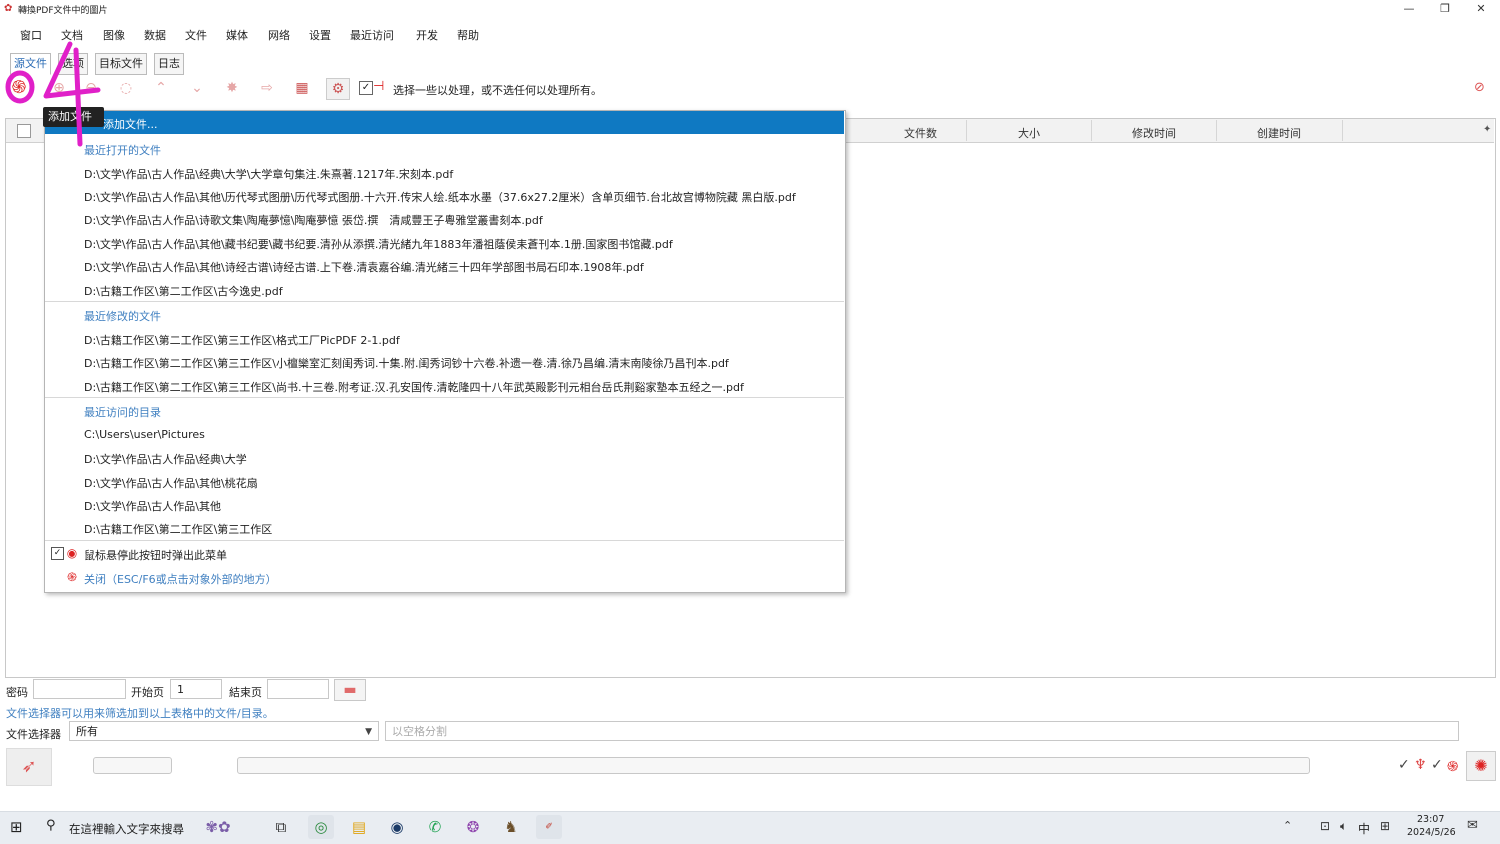 This screenshot has width=1500, height=844. Describe the element at coordinates (196, 35) in the screenshot. I see `menu-file: 文件` at that location.